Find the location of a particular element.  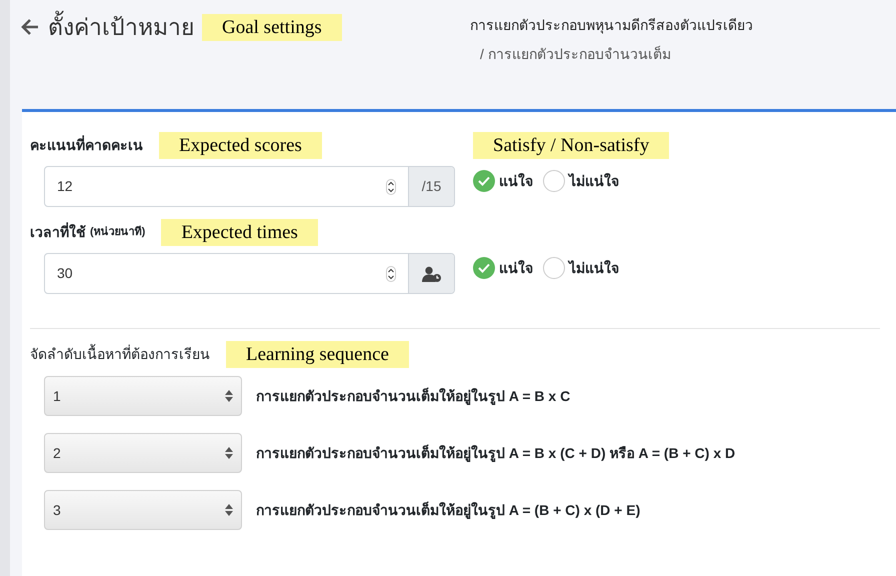

field-hint: (หน่วยนาที) is located at coordinates (118, 232).